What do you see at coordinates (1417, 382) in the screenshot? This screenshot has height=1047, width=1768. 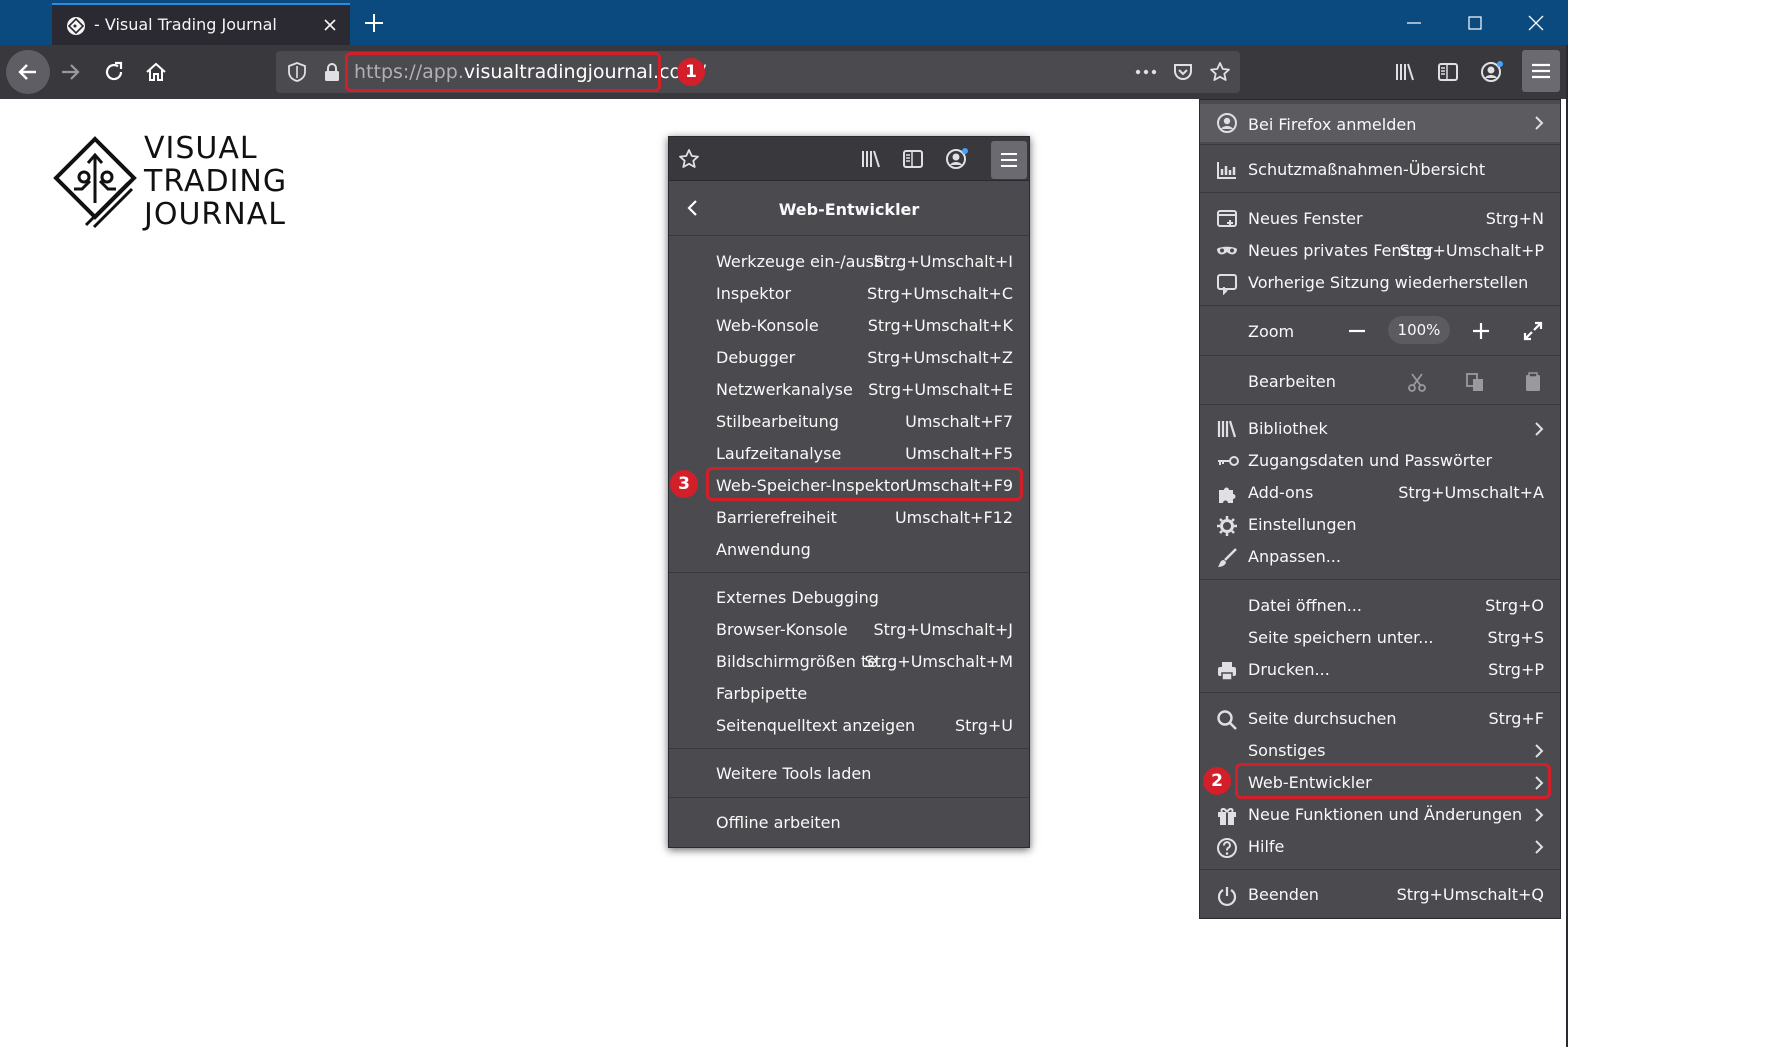 I see `cut-icon` at bounding box center [1417, 382].